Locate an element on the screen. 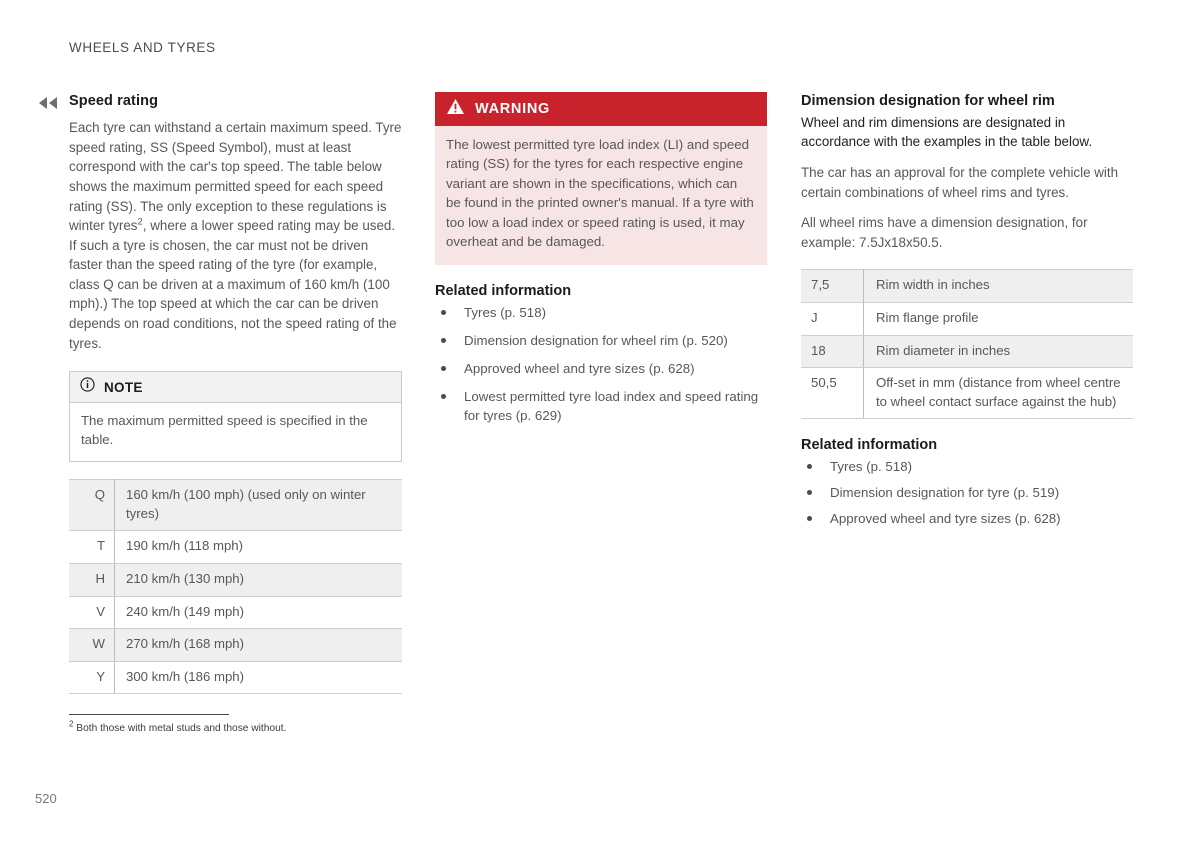  note-title: NOTE is located at coordinates (123, 387).